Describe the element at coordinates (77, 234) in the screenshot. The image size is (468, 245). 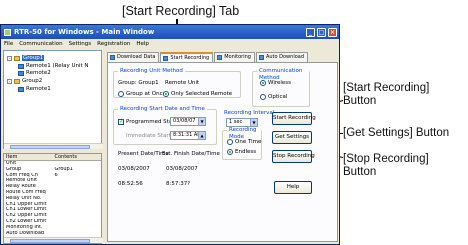
I see `row-value` at that location.